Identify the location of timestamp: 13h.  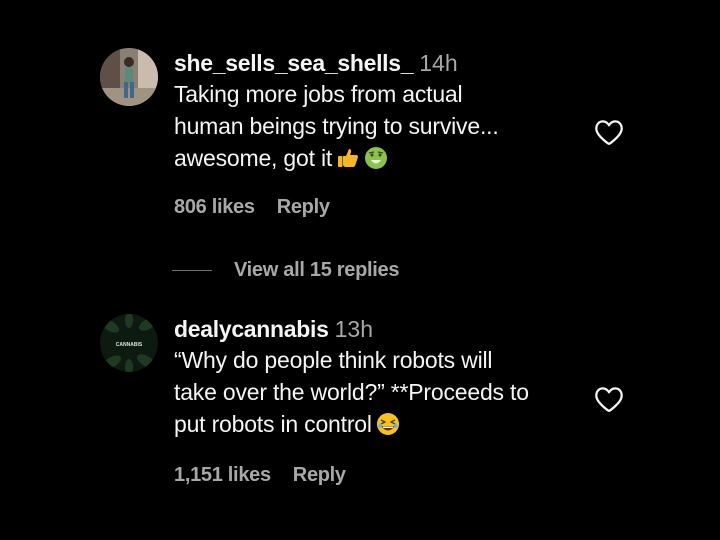
(353, 329).